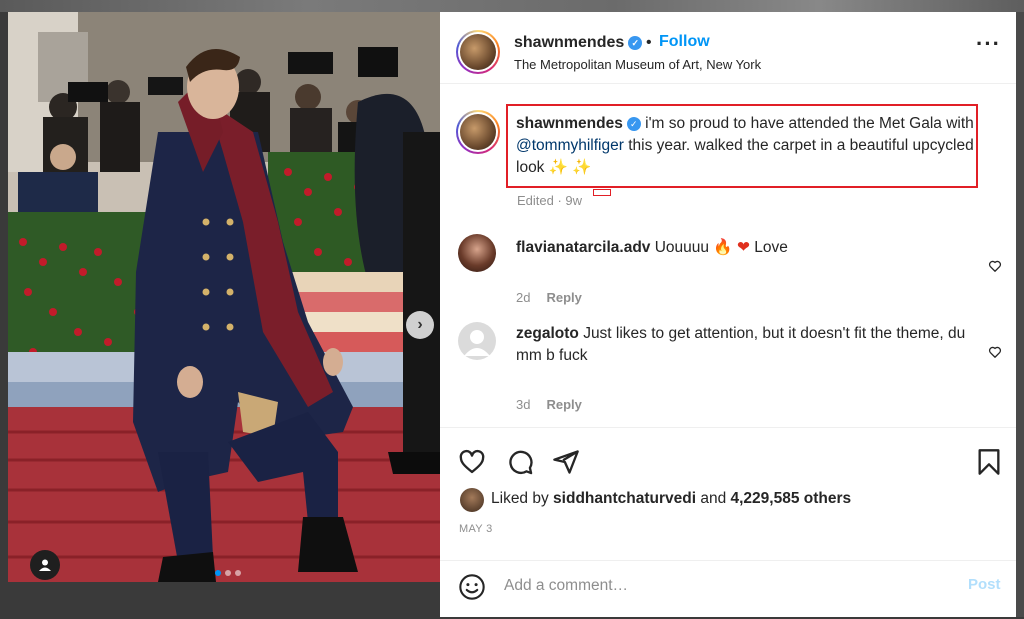  What do you see at coordinates (569, 123) in the screenshot?
I see `caption-username: shawnmendes` at bounding box center [569, 123].